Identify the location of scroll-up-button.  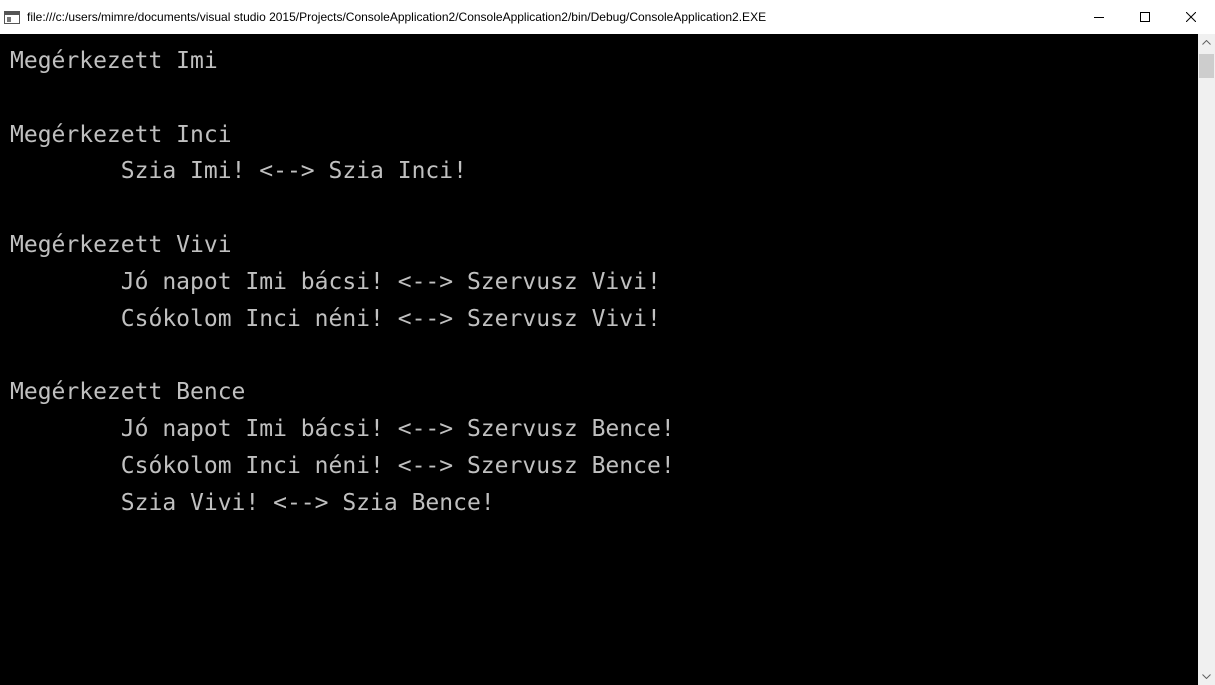
(1206, 42).